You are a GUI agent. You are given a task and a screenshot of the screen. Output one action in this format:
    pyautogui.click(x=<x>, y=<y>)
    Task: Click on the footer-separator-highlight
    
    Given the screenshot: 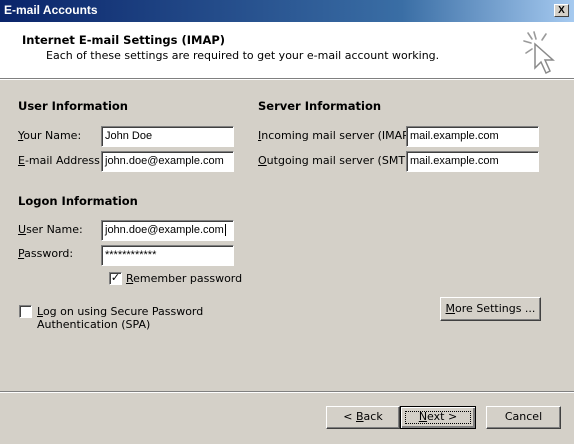 What is the action you would take?
    pyautogui.click(x=287, y=392)
    